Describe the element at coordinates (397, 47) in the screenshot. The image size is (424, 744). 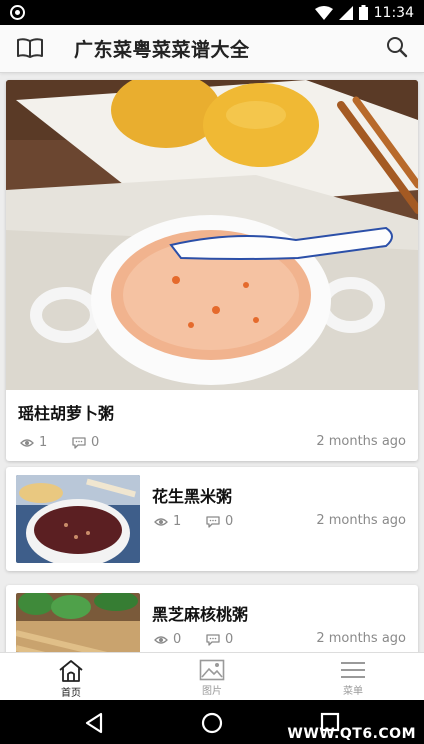
I see `search-icon` at that location.